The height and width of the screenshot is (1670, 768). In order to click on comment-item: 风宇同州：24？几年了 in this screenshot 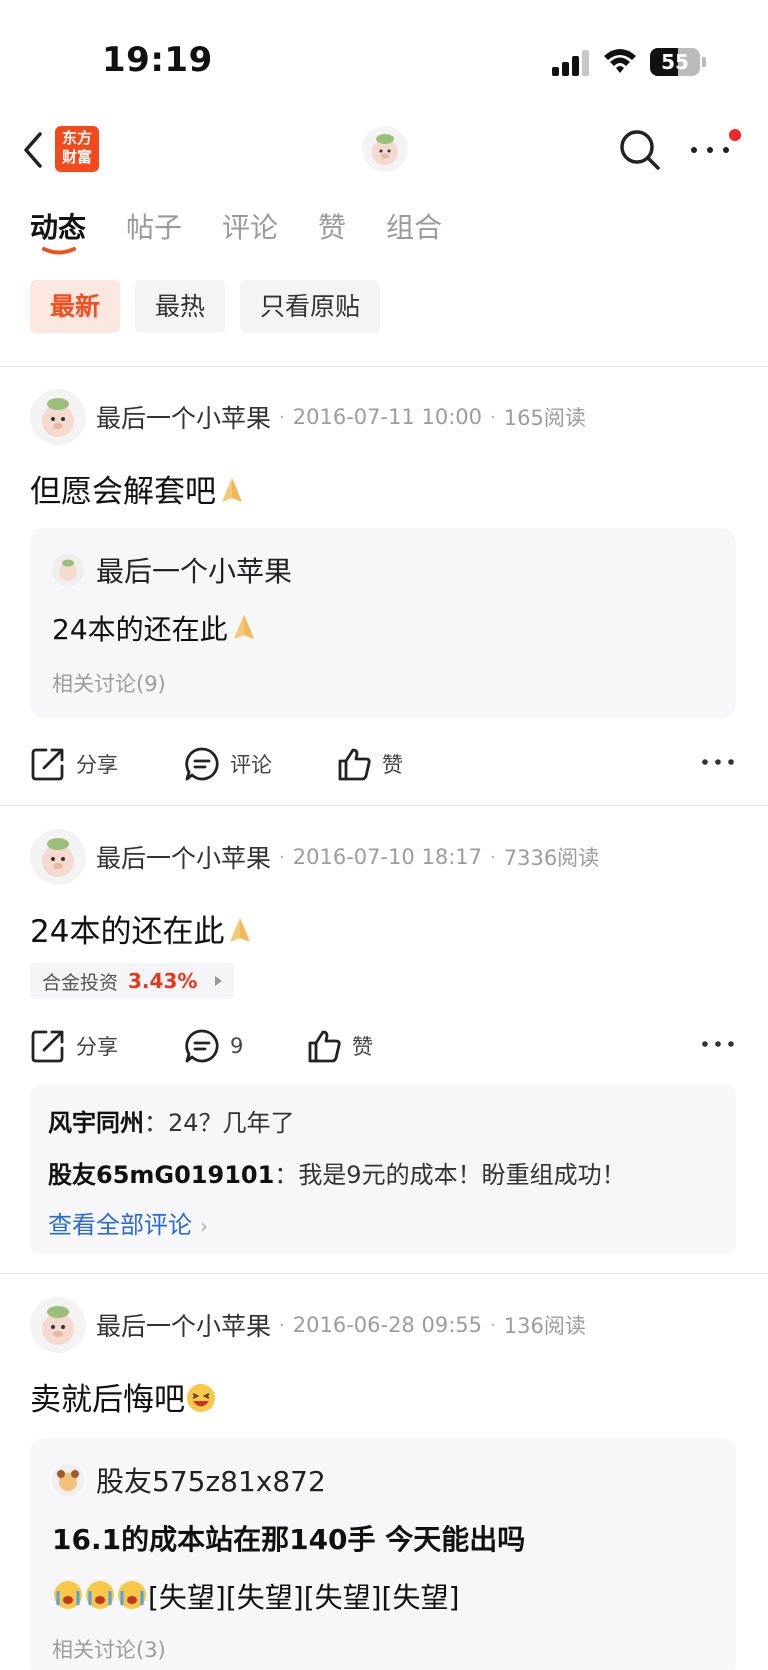, I will do `click(171, 1120)`.